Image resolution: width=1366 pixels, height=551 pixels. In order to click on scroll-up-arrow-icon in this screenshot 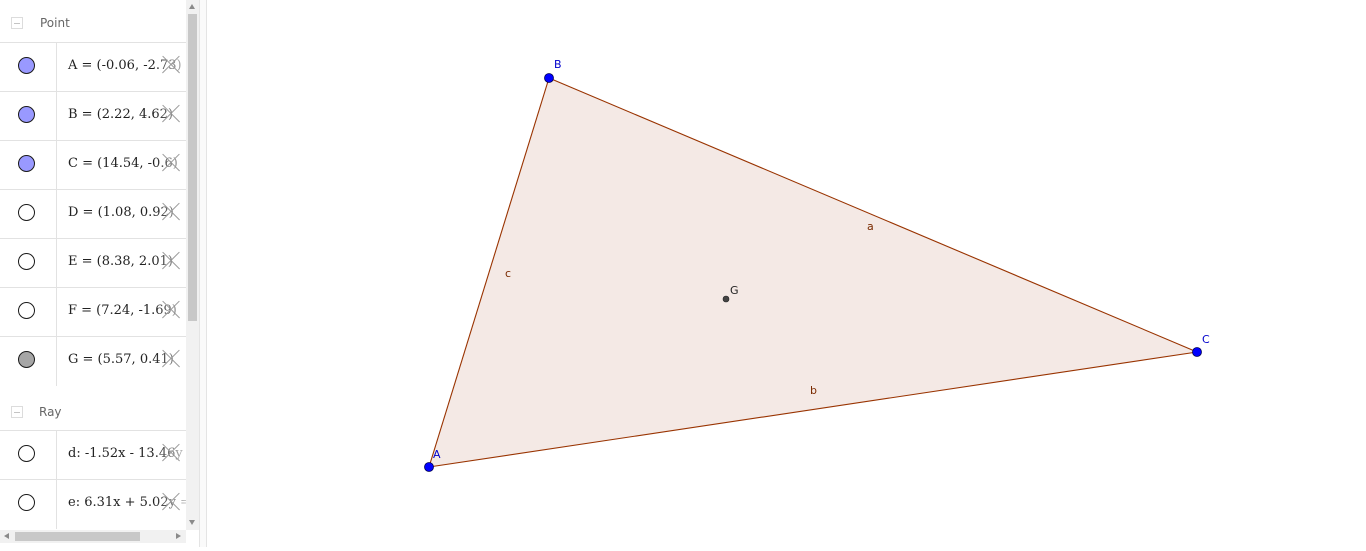, I will do `click(192, 6)`.